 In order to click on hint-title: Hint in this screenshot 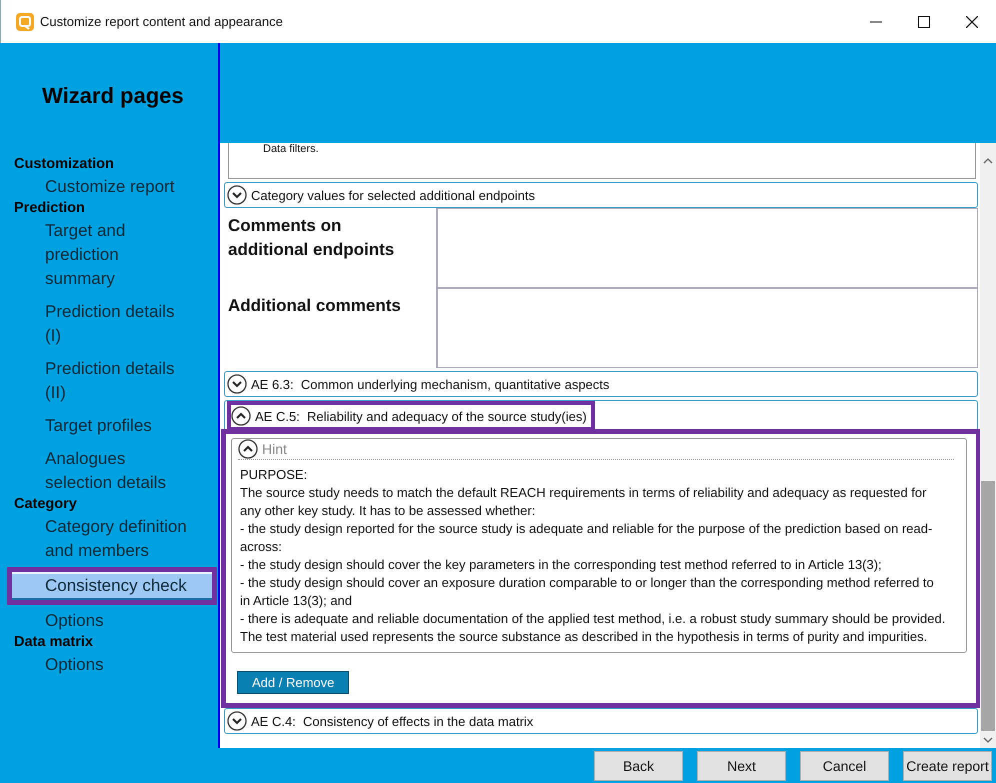, I will do `click(274, 449)`.